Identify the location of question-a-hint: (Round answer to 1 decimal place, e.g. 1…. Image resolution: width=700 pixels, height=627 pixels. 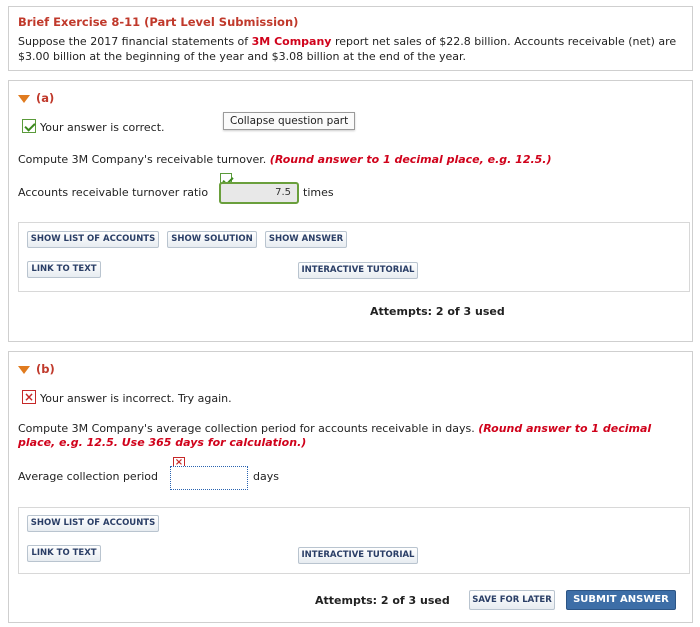
(410, 159).